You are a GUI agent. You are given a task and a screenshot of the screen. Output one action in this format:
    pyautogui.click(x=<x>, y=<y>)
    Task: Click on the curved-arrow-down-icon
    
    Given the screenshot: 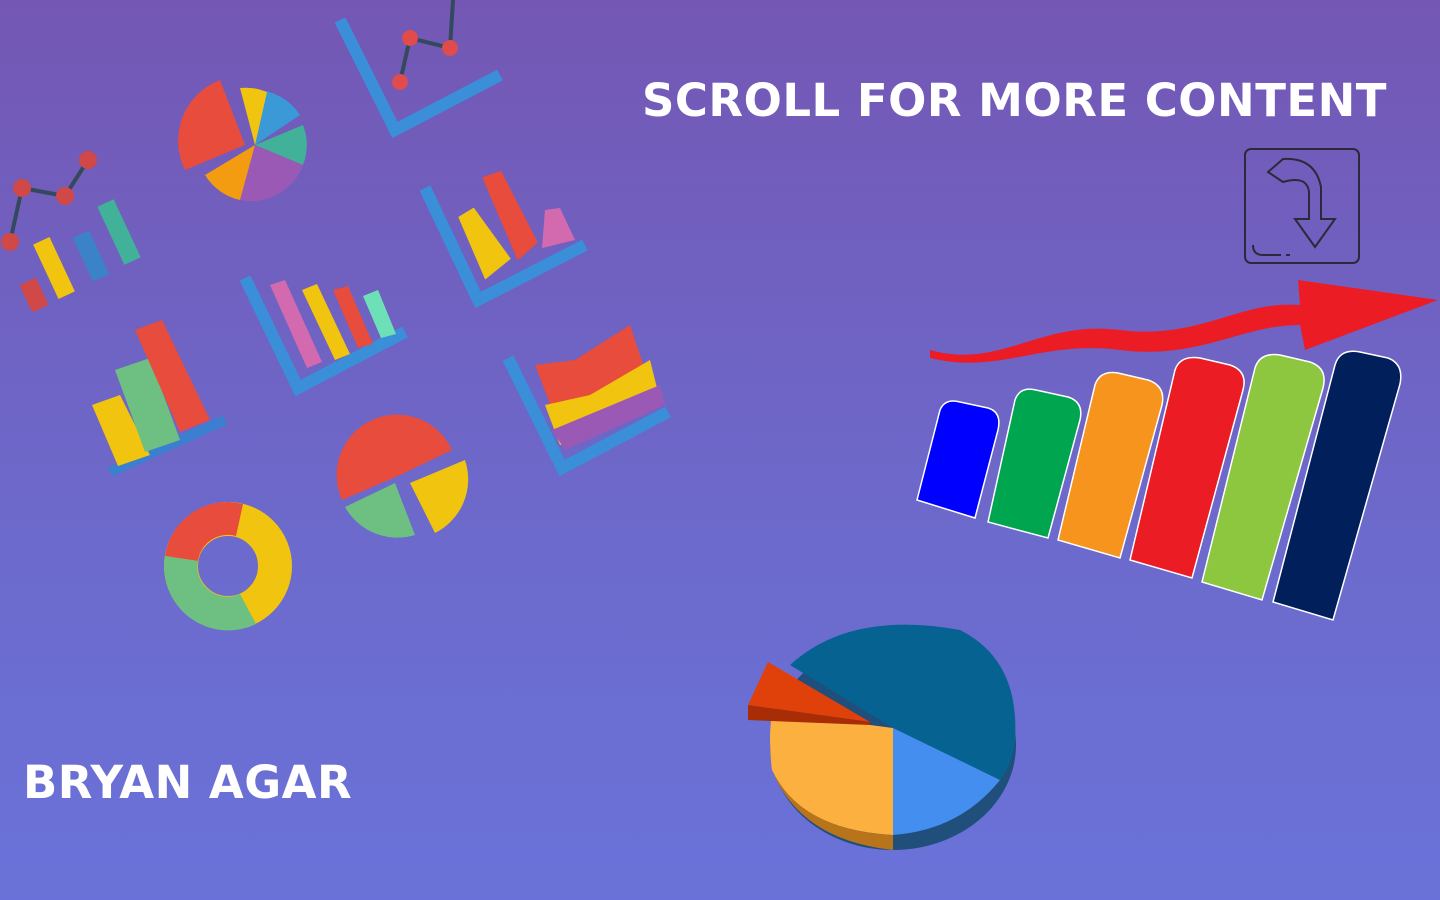 What is the action you would take?
    pyautogui.click(x=1302, y=206)
    